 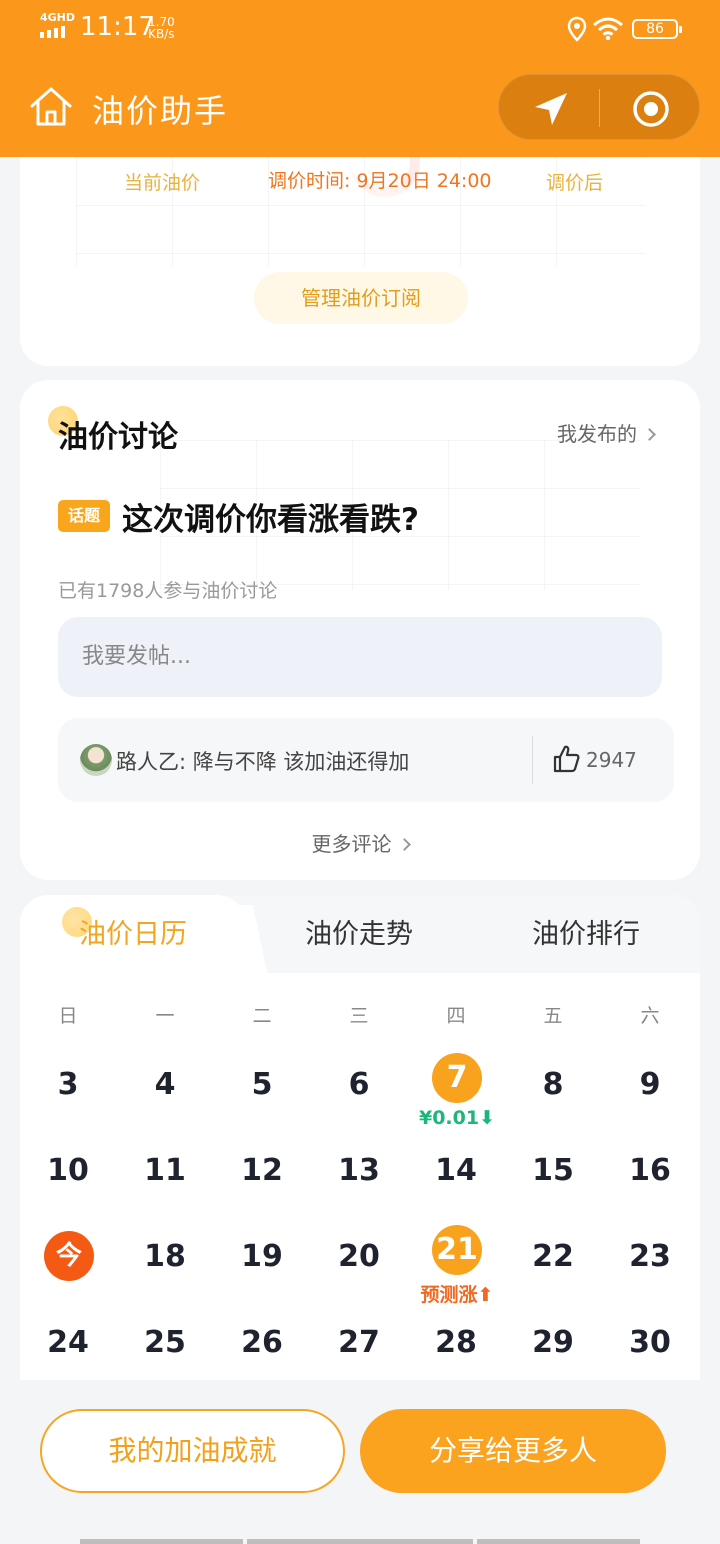 What do you see at coordinates (553, 1171) in the screenshot?
I see `calendar-day: 15` at bounding box center [553, 1171].